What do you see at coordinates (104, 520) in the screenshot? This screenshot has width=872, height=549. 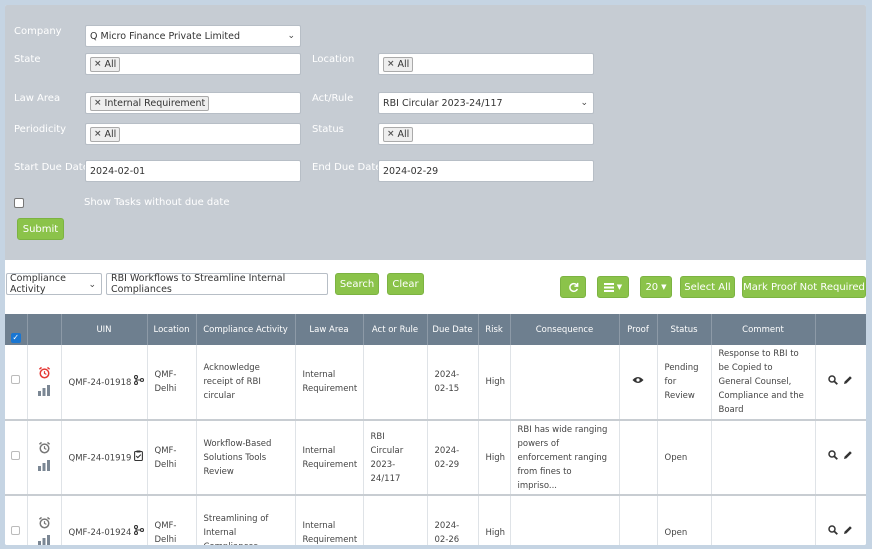 I see `uin-cell: QMF-24-01924` at bounding box center [104, 520].